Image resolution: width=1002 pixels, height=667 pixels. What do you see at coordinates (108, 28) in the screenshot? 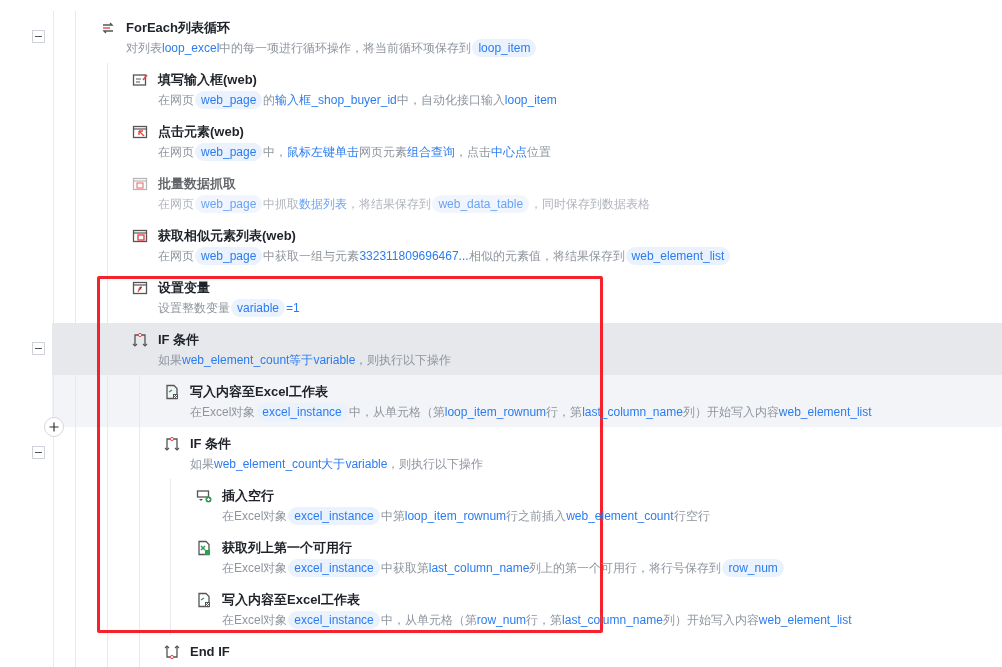
I see `loop-arrows-icon` at bounding box center [108, 28].